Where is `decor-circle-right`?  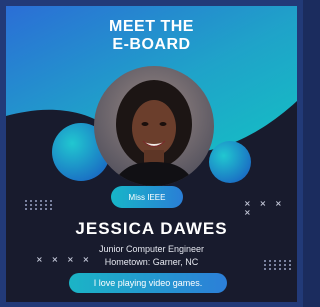 decor-circle-right is located at coordinates (230, 162).